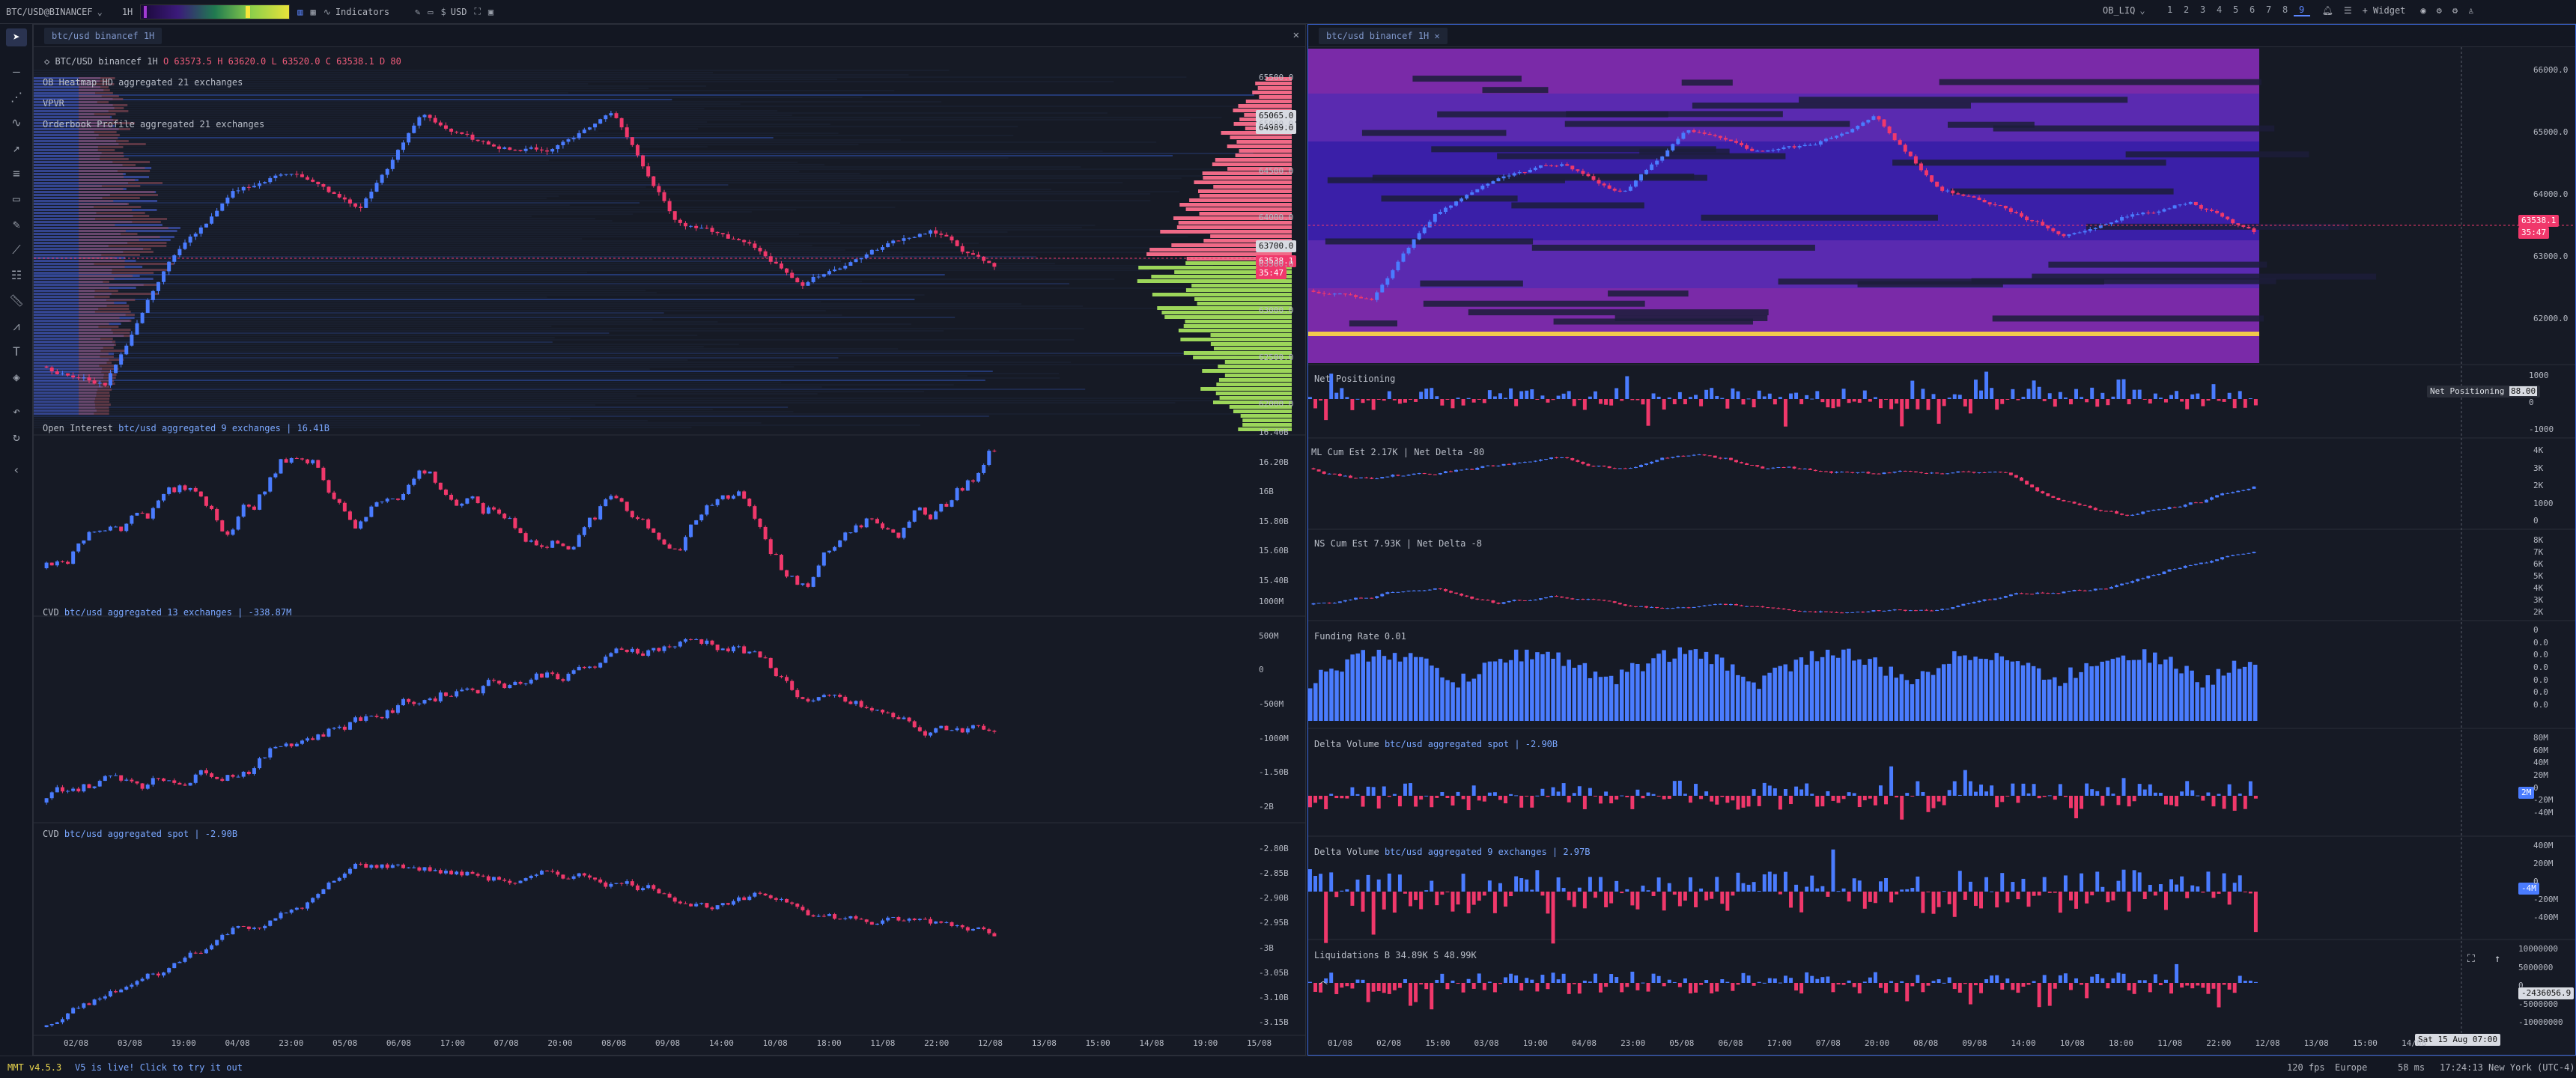  What do you see at coordinates (1633, 1043) in the screenshot?
I see `right-time-tick: 23:00` at bounding box center [1633, 1043].